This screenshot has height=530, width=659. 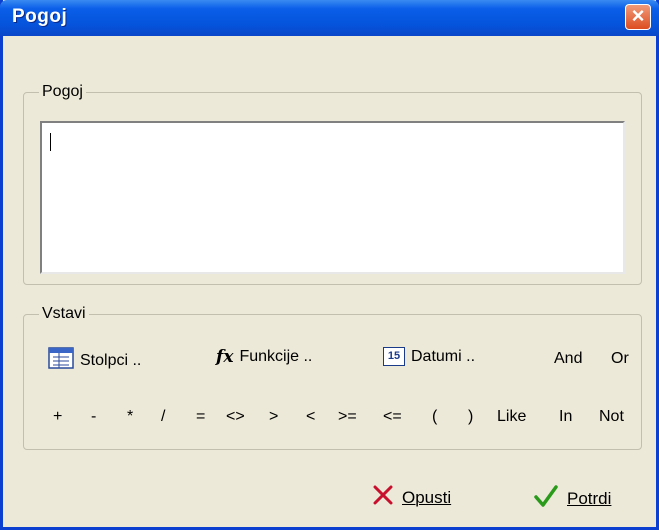 What do you see at coordinates (383, 497) in the screenshot?
I see `x-icon` at bounding box center [383, 497].